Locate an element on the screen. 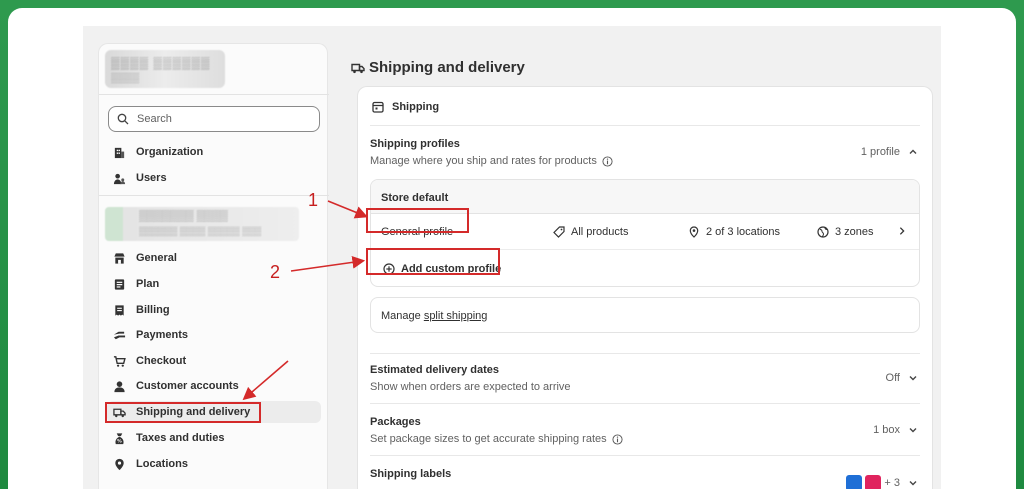 This screenshot has height=489, width=1024. chevron-up-icon is located at coordinates (913, 151).